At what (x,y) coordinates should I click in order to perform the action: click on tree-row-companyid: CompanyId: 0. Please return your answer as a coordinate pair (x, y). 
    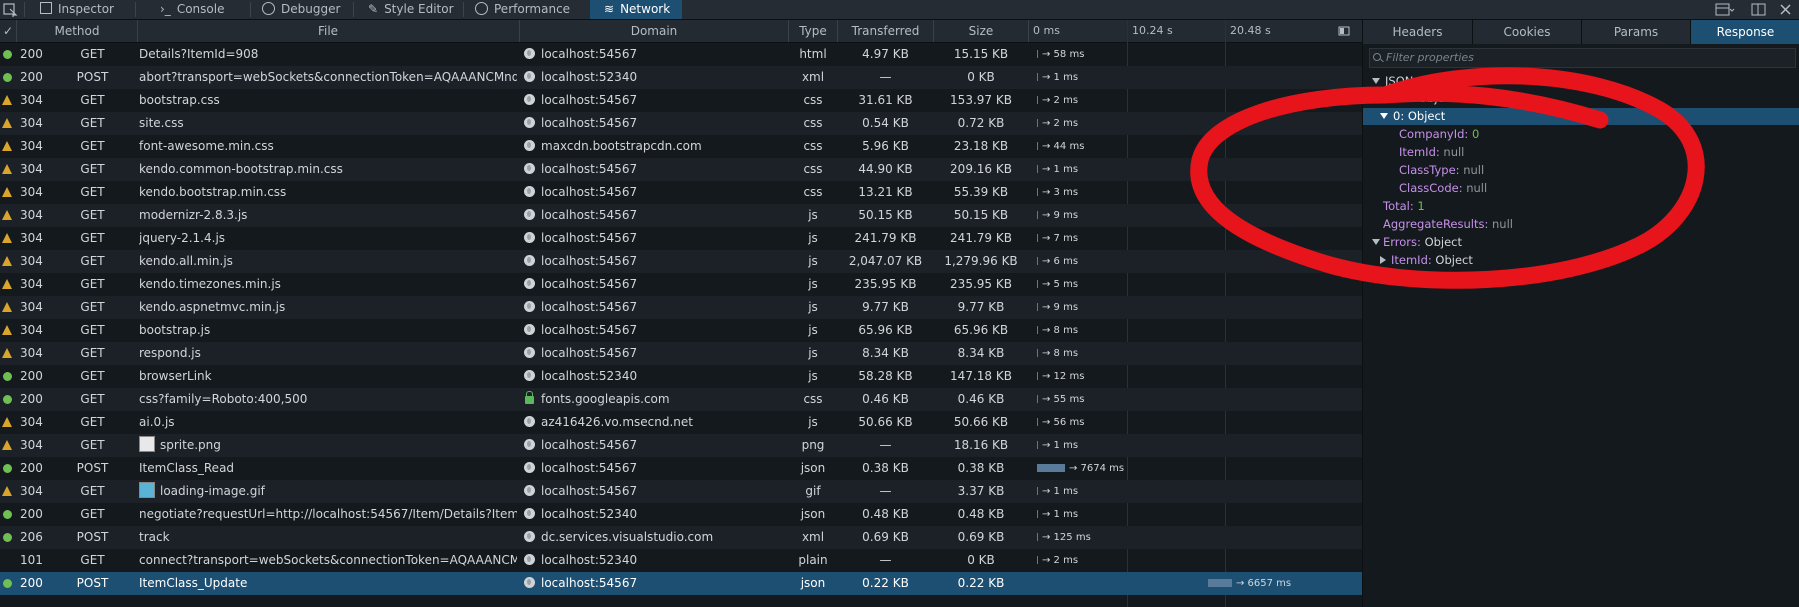
    Looking at the image, I should click on (1581, 134).